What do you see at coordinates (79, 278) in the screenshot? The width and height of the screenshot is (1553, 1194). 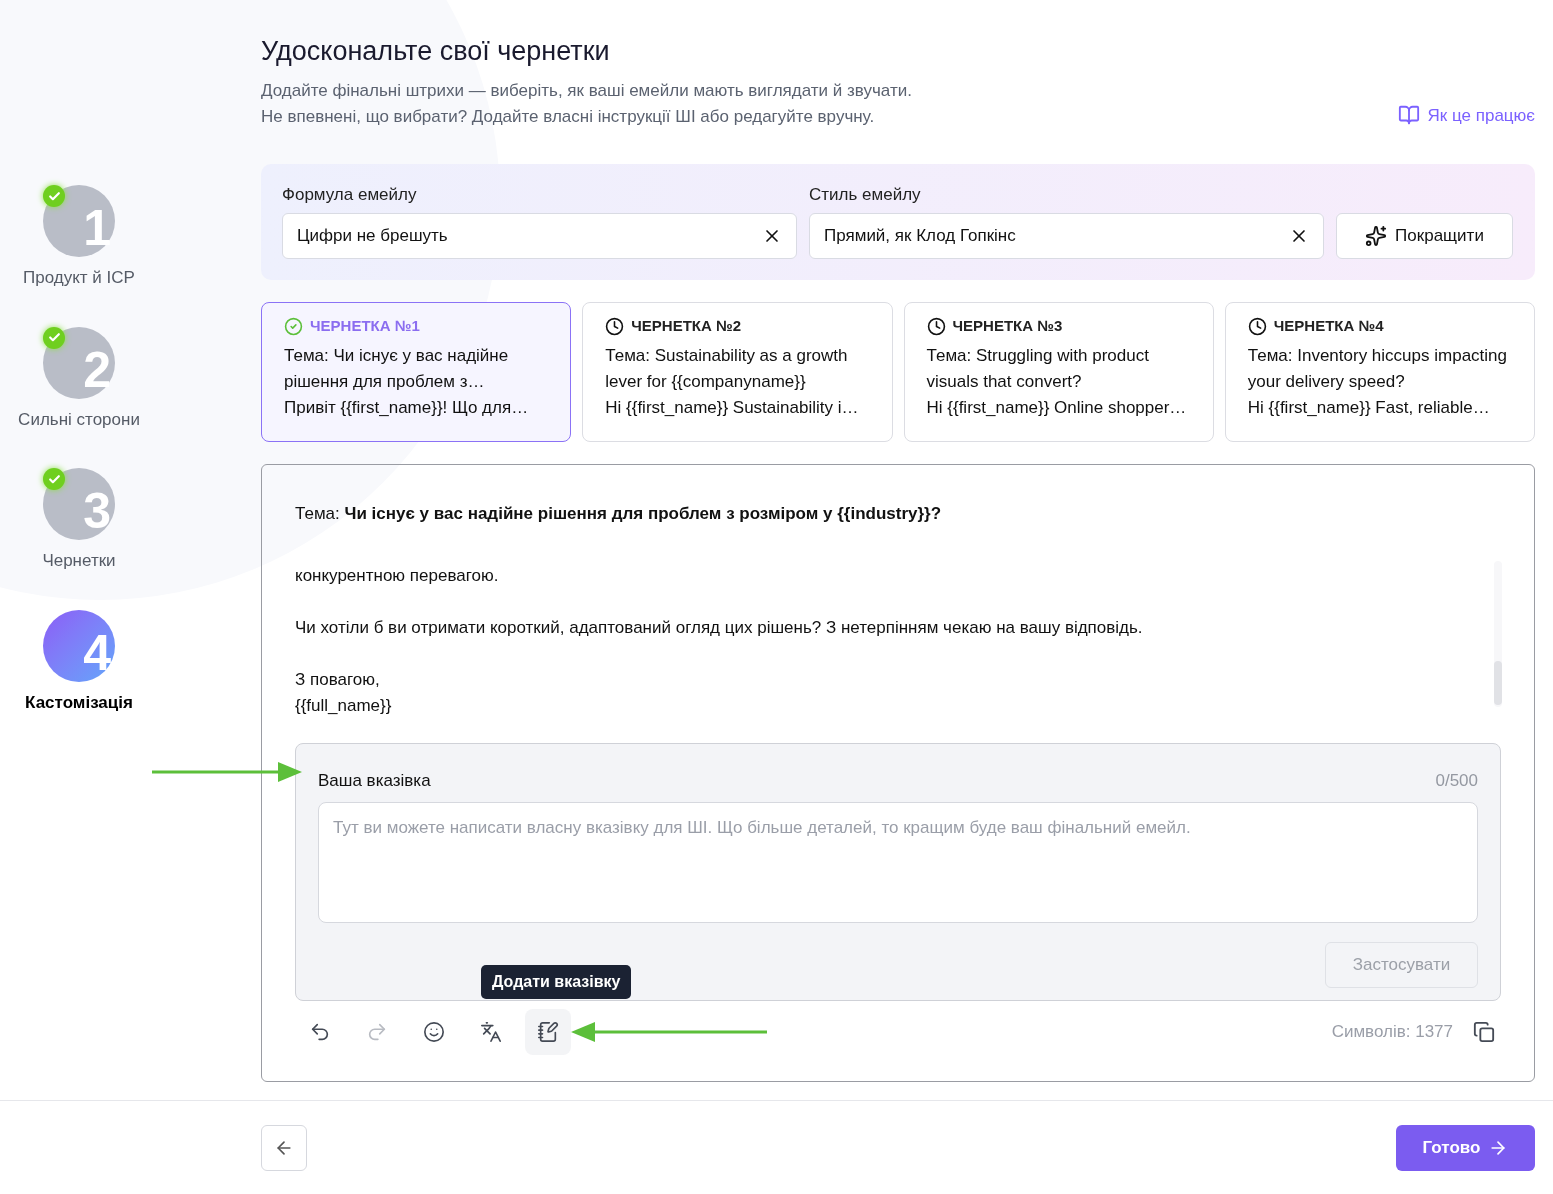 I see `step-label: Продукт й ICP` at bounding box center [79, 278].